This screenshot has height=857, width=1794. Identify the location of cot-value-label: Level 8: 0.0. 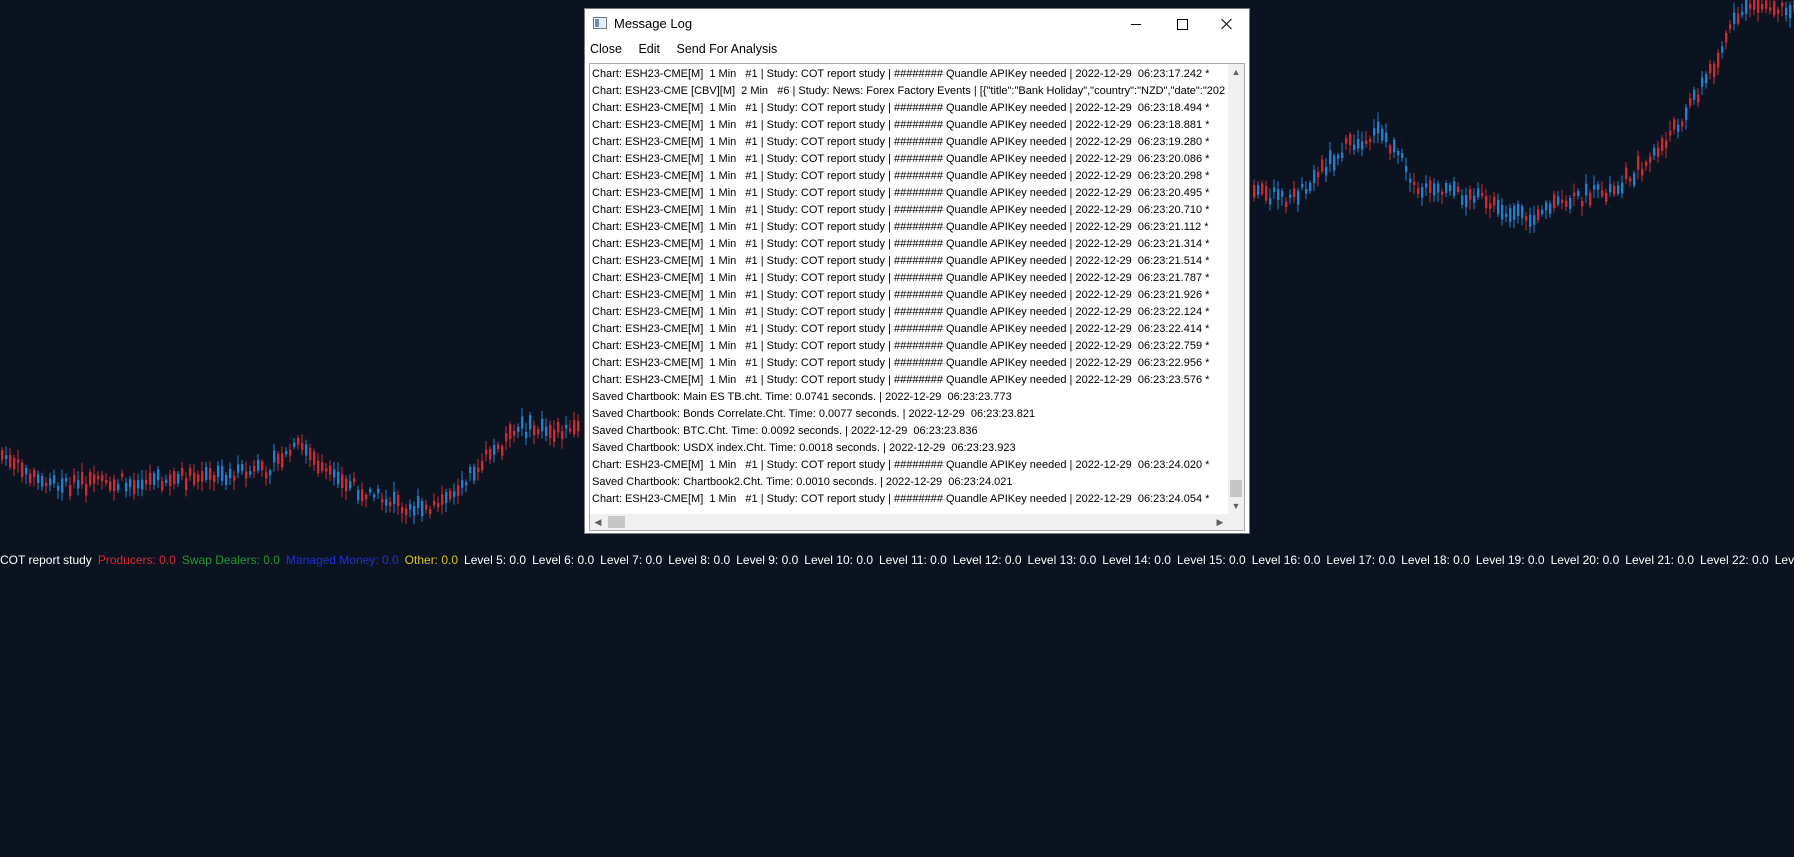
(699, 560).